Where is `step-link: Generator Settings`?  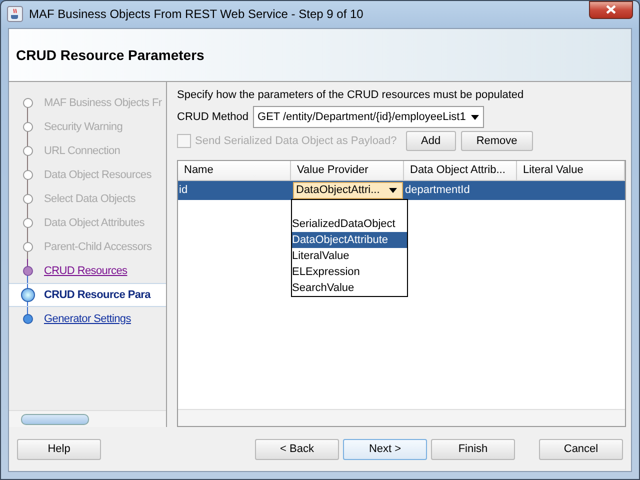 step-link: Generator Settings is located at coordinates (87, 319).